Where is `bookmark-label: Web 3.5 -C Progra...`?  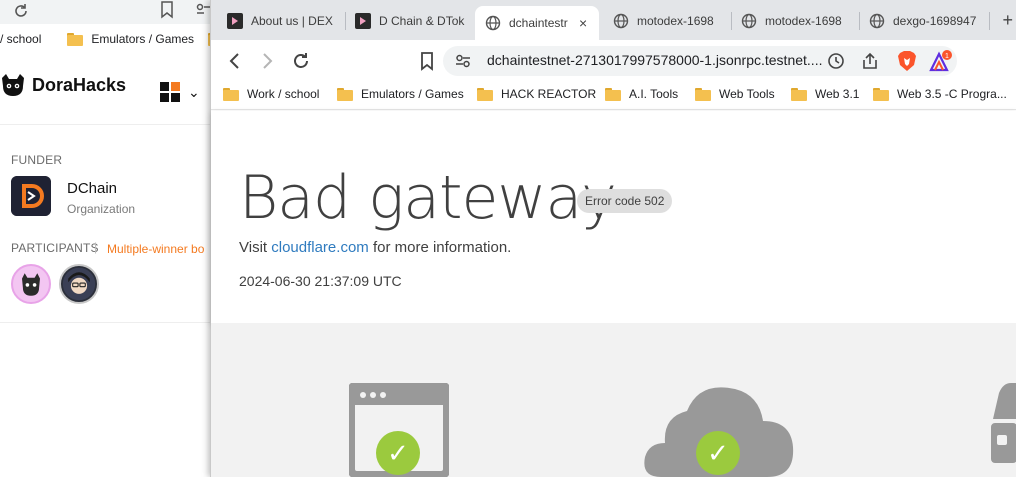 bookmark-label: Web 3.5 -C Progra... is located at coordinates (952, 94).